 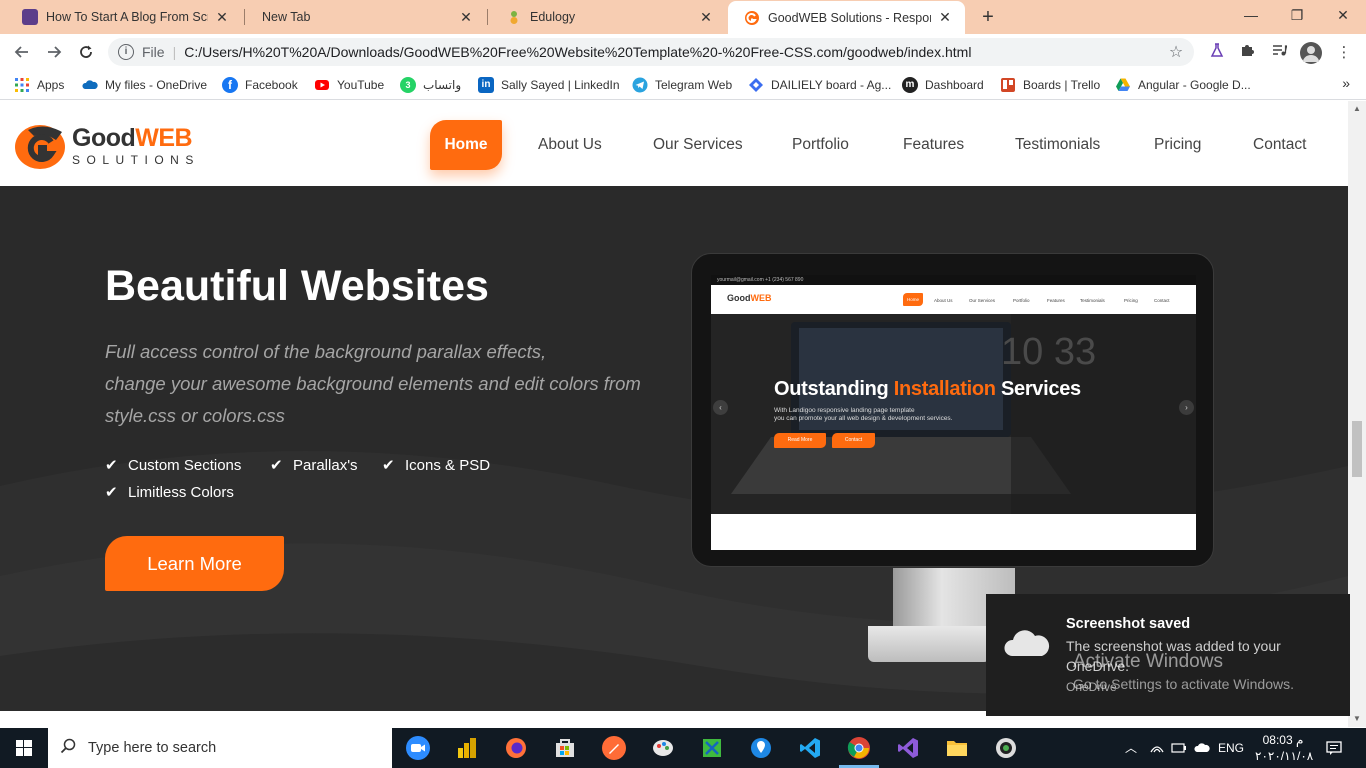 I want to click on nav-our-services: Our Services, so click(x=698, y=145).